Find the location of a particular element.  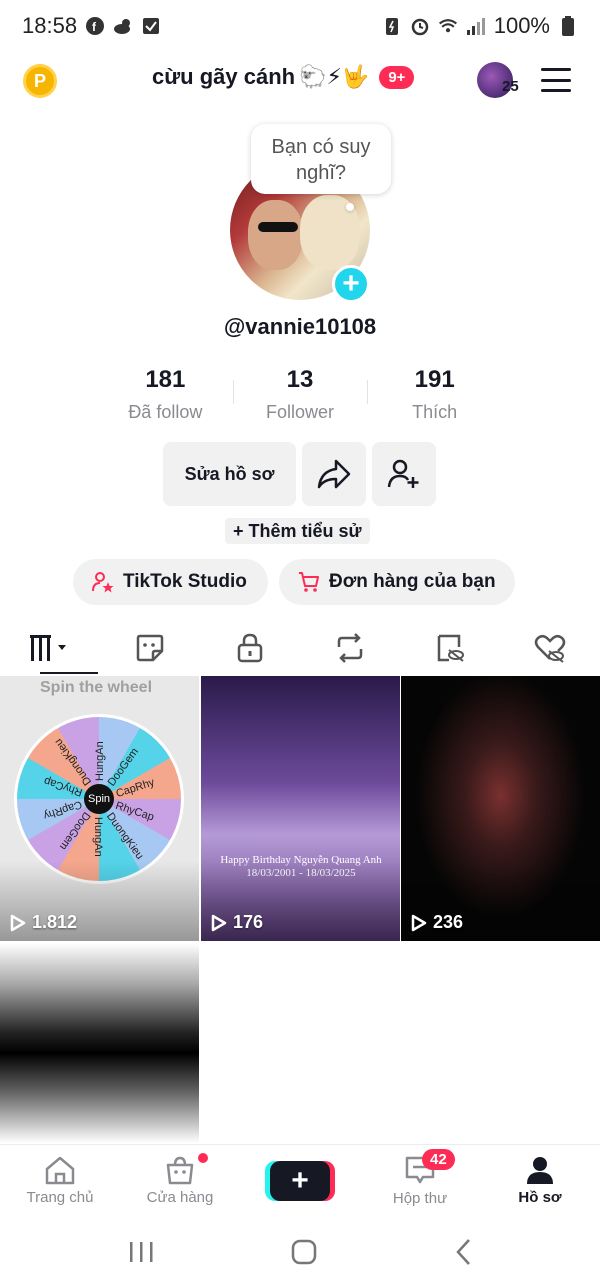

shop-bag-icon is located at coordinates (180, 1170).